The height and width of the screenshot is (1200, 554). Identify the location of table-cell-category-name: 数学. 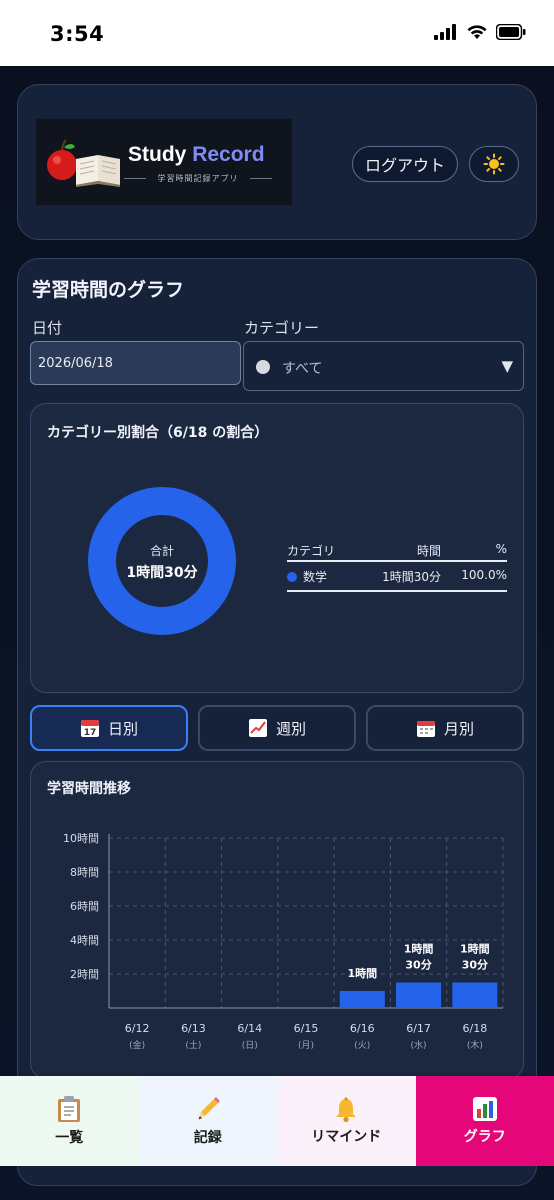
(315, 577).